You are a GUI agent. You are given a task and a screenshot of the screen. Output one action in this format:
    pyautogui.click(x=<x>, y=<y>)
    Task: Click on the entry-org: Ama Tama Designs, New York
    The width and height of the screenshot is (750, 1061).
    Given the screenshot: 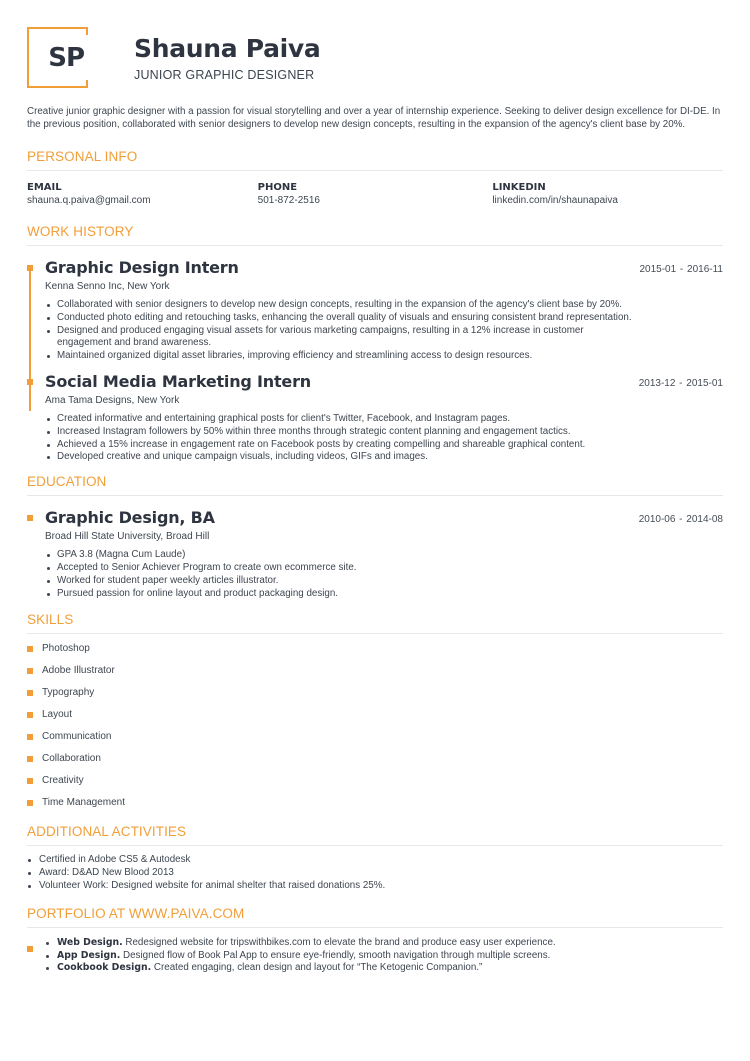 What is the action you would take?
    pyautogui.click(x=112, y=400)
    